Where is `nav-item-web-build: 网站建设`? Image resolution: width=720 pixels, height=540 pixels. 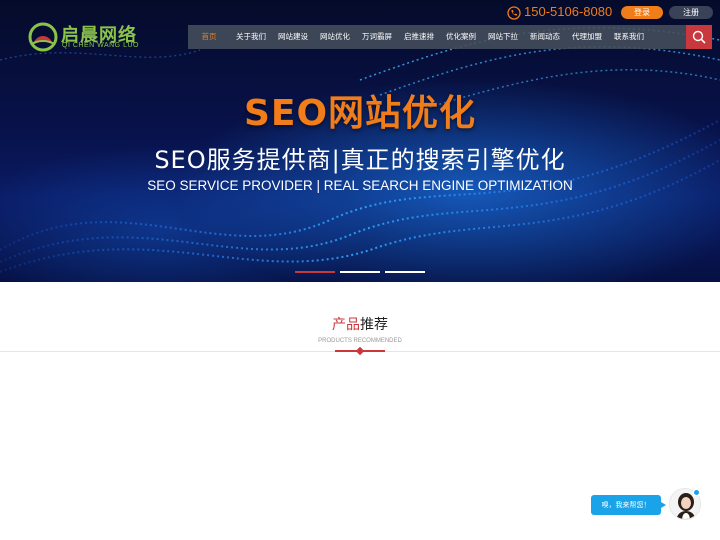
nav-item-web-build: 网站建设 is located at coordinates (293, 37).